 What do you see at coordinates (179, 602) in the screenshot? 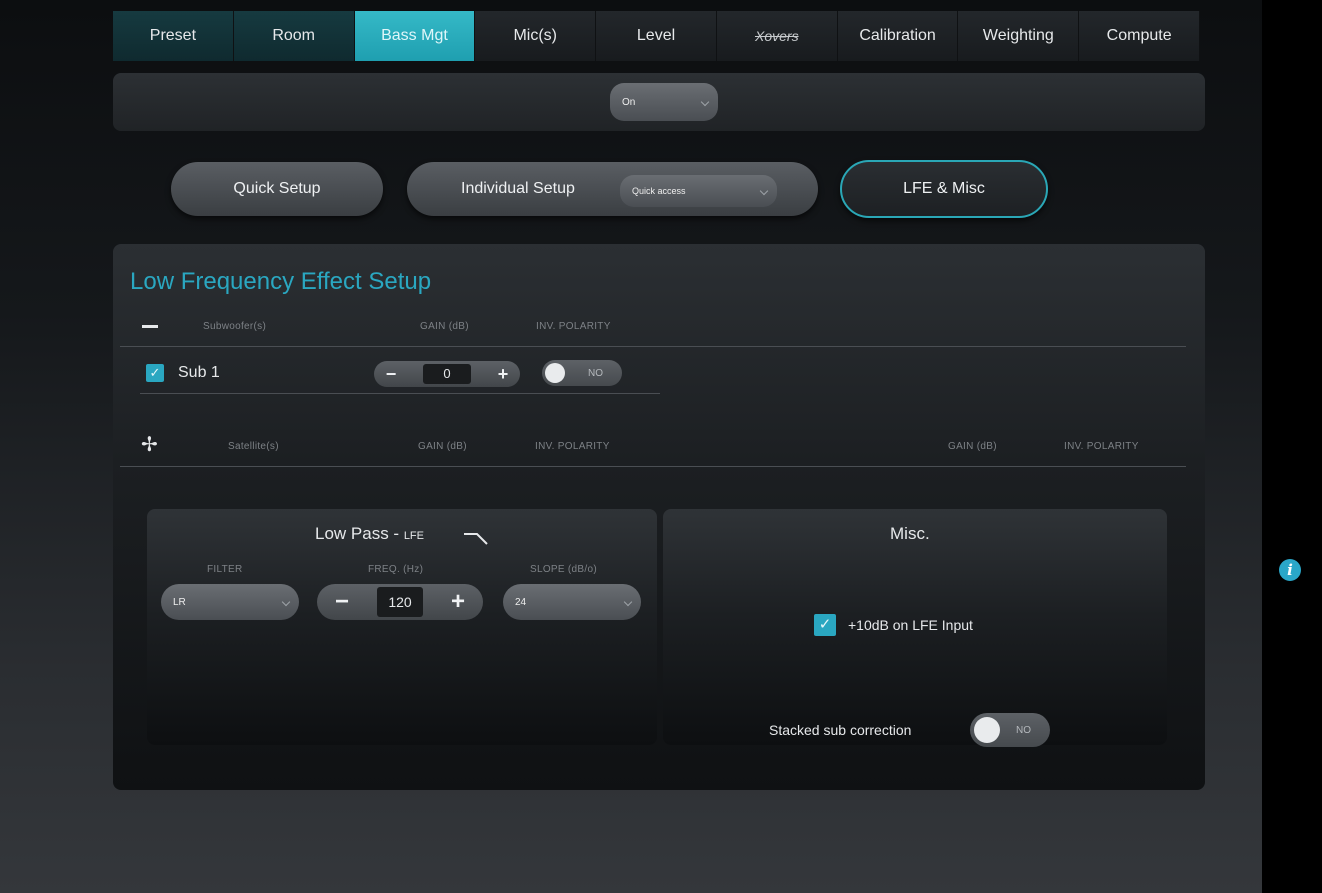
I see `filter-value: LR` at bounding box center [179, 602].